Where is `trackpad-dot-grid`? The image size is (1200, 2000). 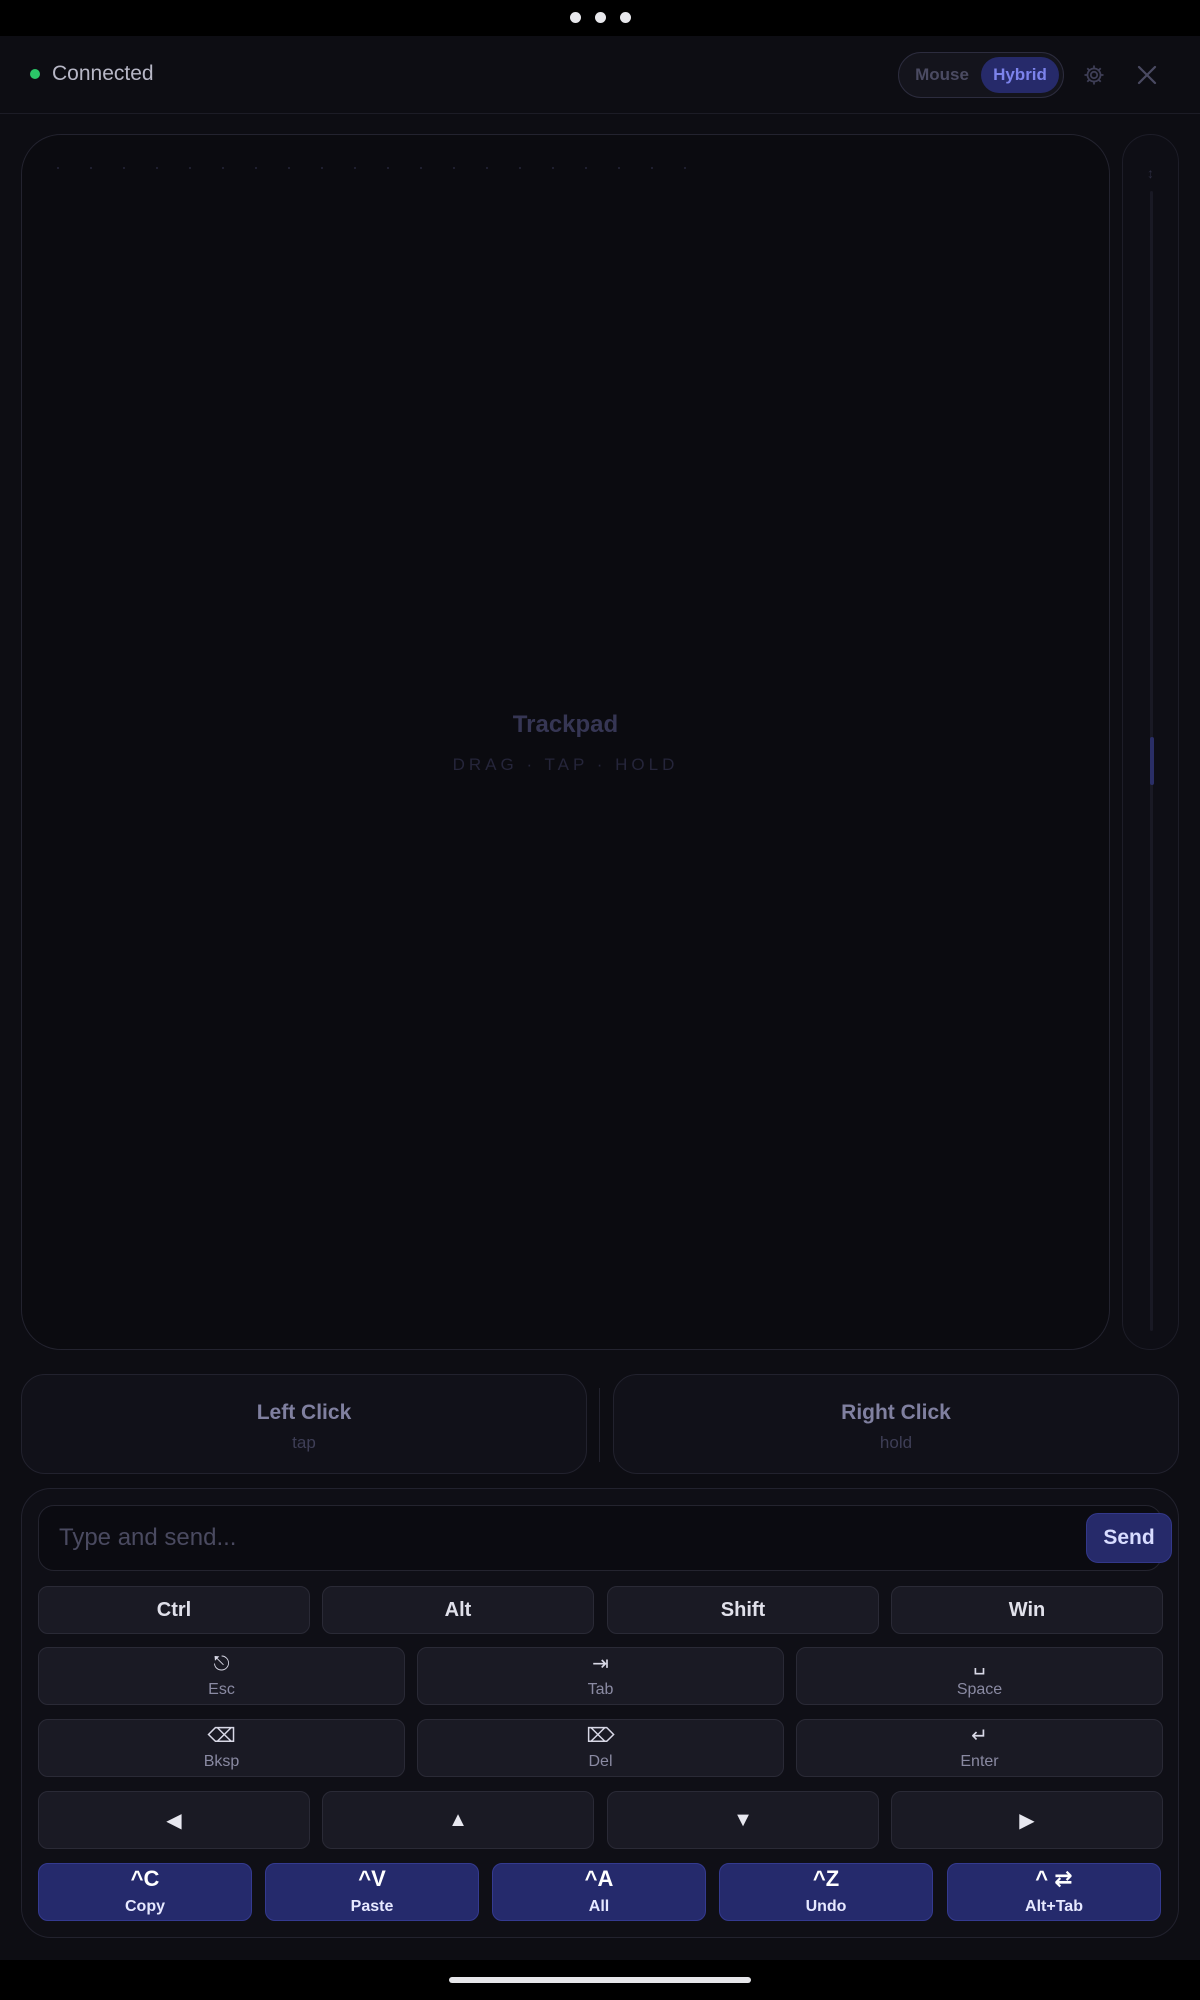
trackpad-dot-grid is located at coordinates (371, 168).